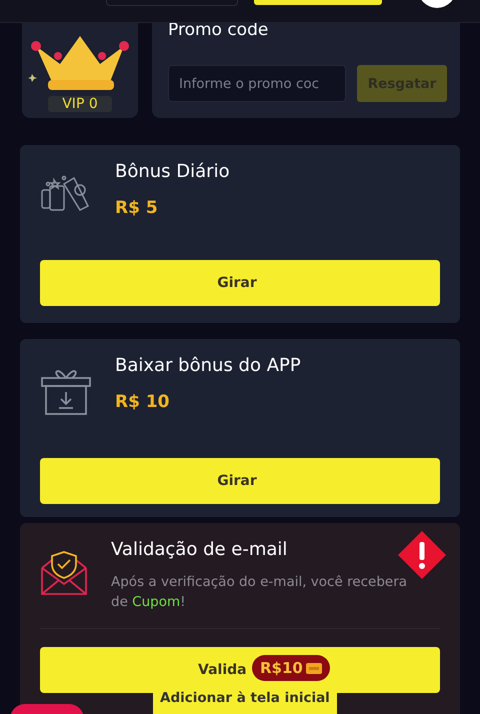 The image size is (480, 714). Describe the element at coordinates (80, 104) in the screenshot. I see `vip-level: VIP 0` at that location.